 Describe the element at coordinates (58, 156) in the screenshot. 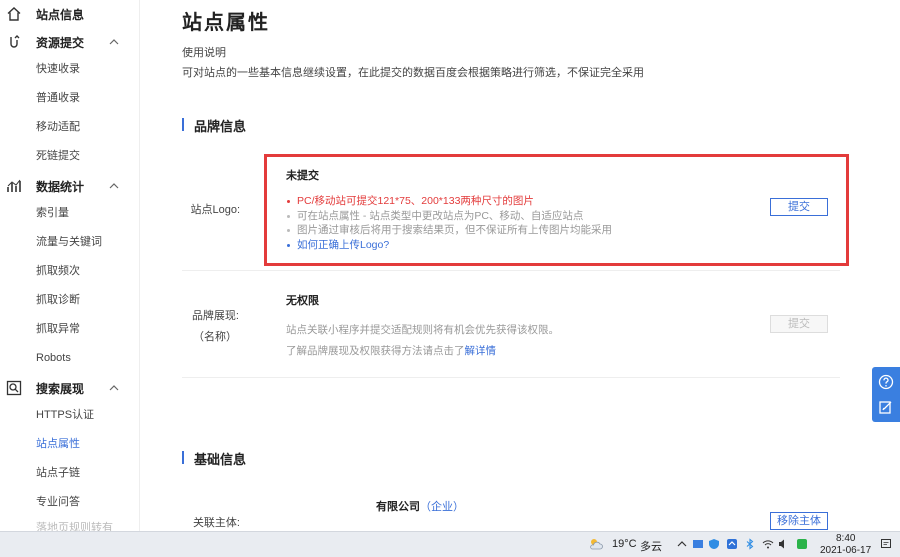

I see `sidebar-item-dead-link: 死链提交` at that location.